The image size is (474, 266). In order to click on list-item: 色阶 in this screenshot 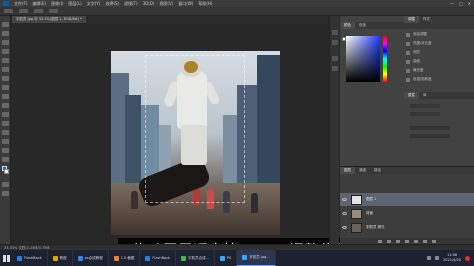, I will do `click(439, 52)`.